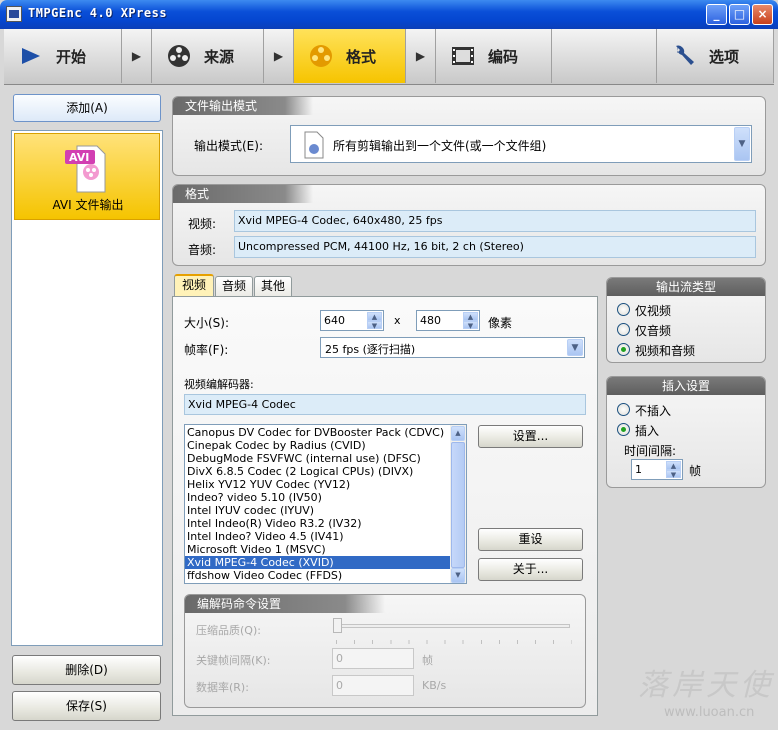 This screenshot has width=778, height=730. I want to click on title-bar: TMPGEnc 4.0 XPress _ □ ×, so click(389, 14).